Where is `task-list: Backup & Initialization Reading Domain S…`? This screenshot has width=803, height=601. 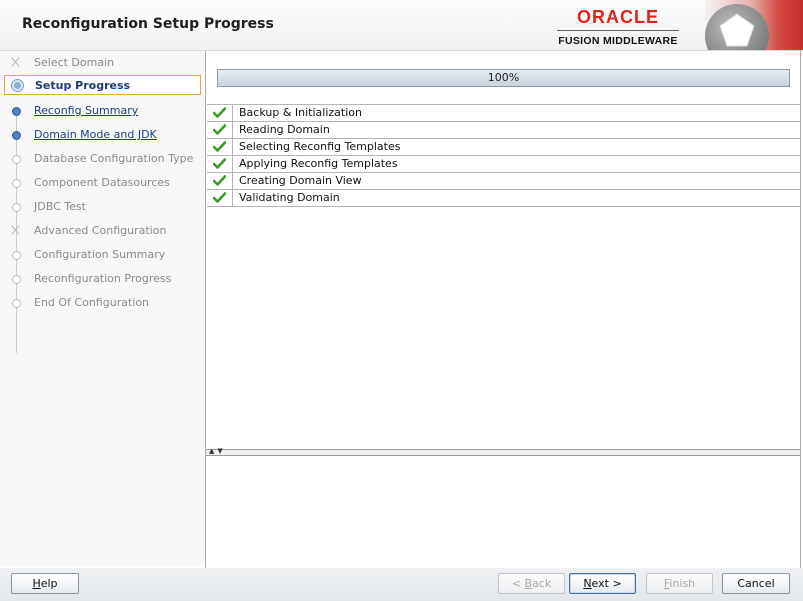 task-list: Backup & Initialization Reading Domain S… is located at coordinates (503, 155).